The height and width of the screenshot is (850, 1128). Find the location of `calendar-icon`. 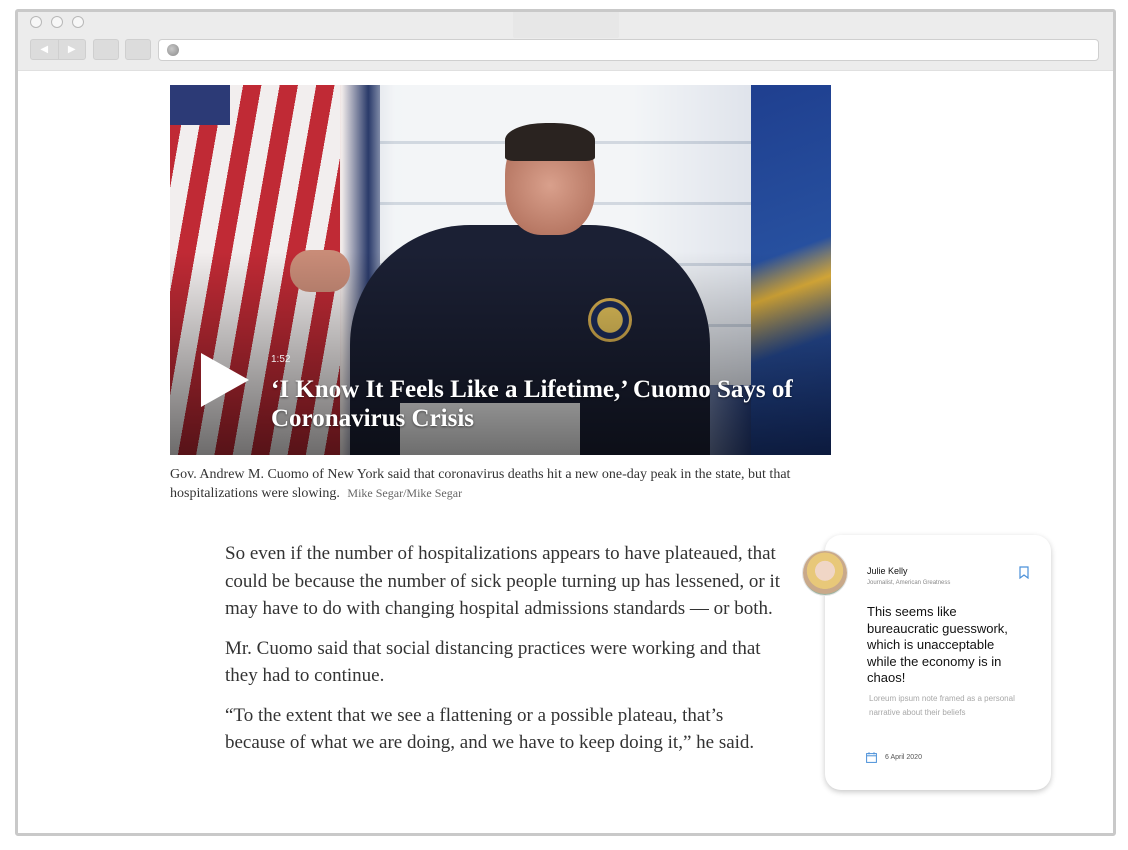

calendar-icon is located at coordinates (871, 757).